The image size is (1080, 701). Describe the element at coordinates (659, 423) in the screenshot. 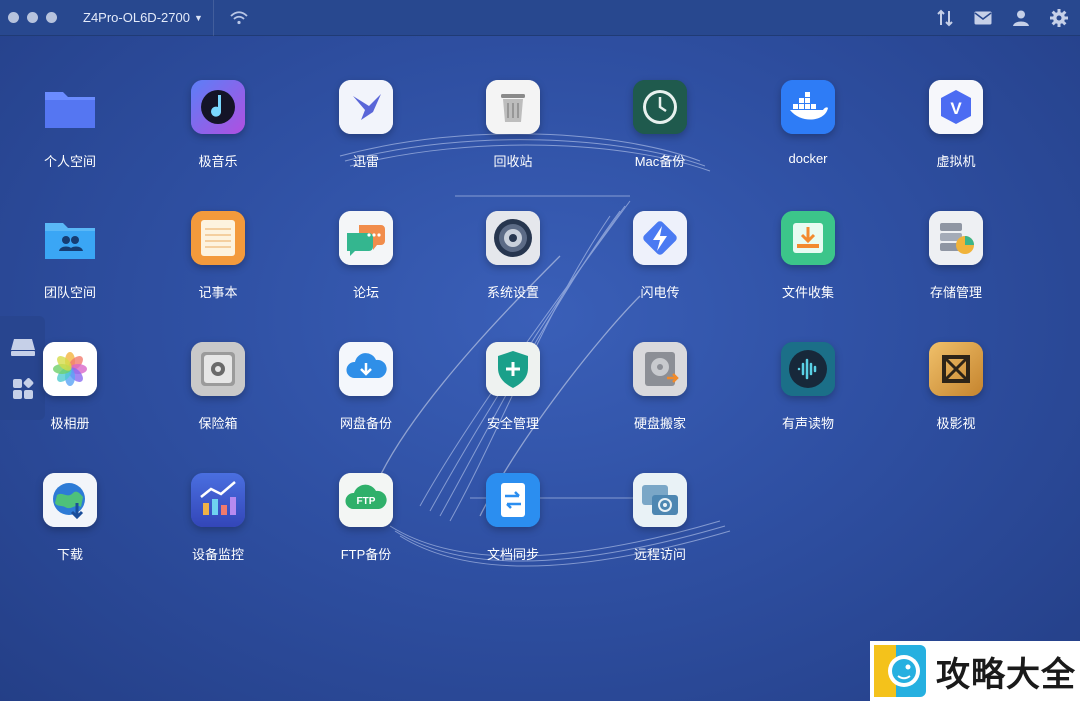

I see `app-label: 硬盘搬家` at that location.